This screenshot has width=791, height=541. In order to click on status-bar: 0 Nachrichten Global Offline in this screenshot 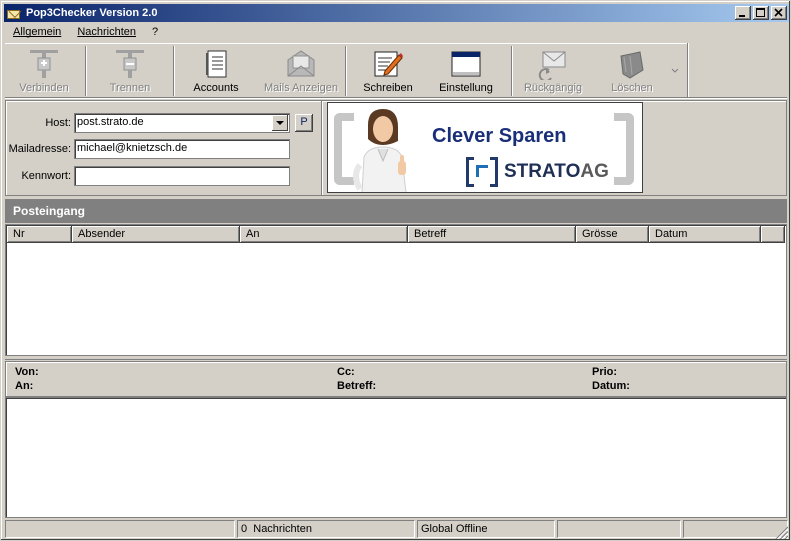, I will do `click(396, 529)`.